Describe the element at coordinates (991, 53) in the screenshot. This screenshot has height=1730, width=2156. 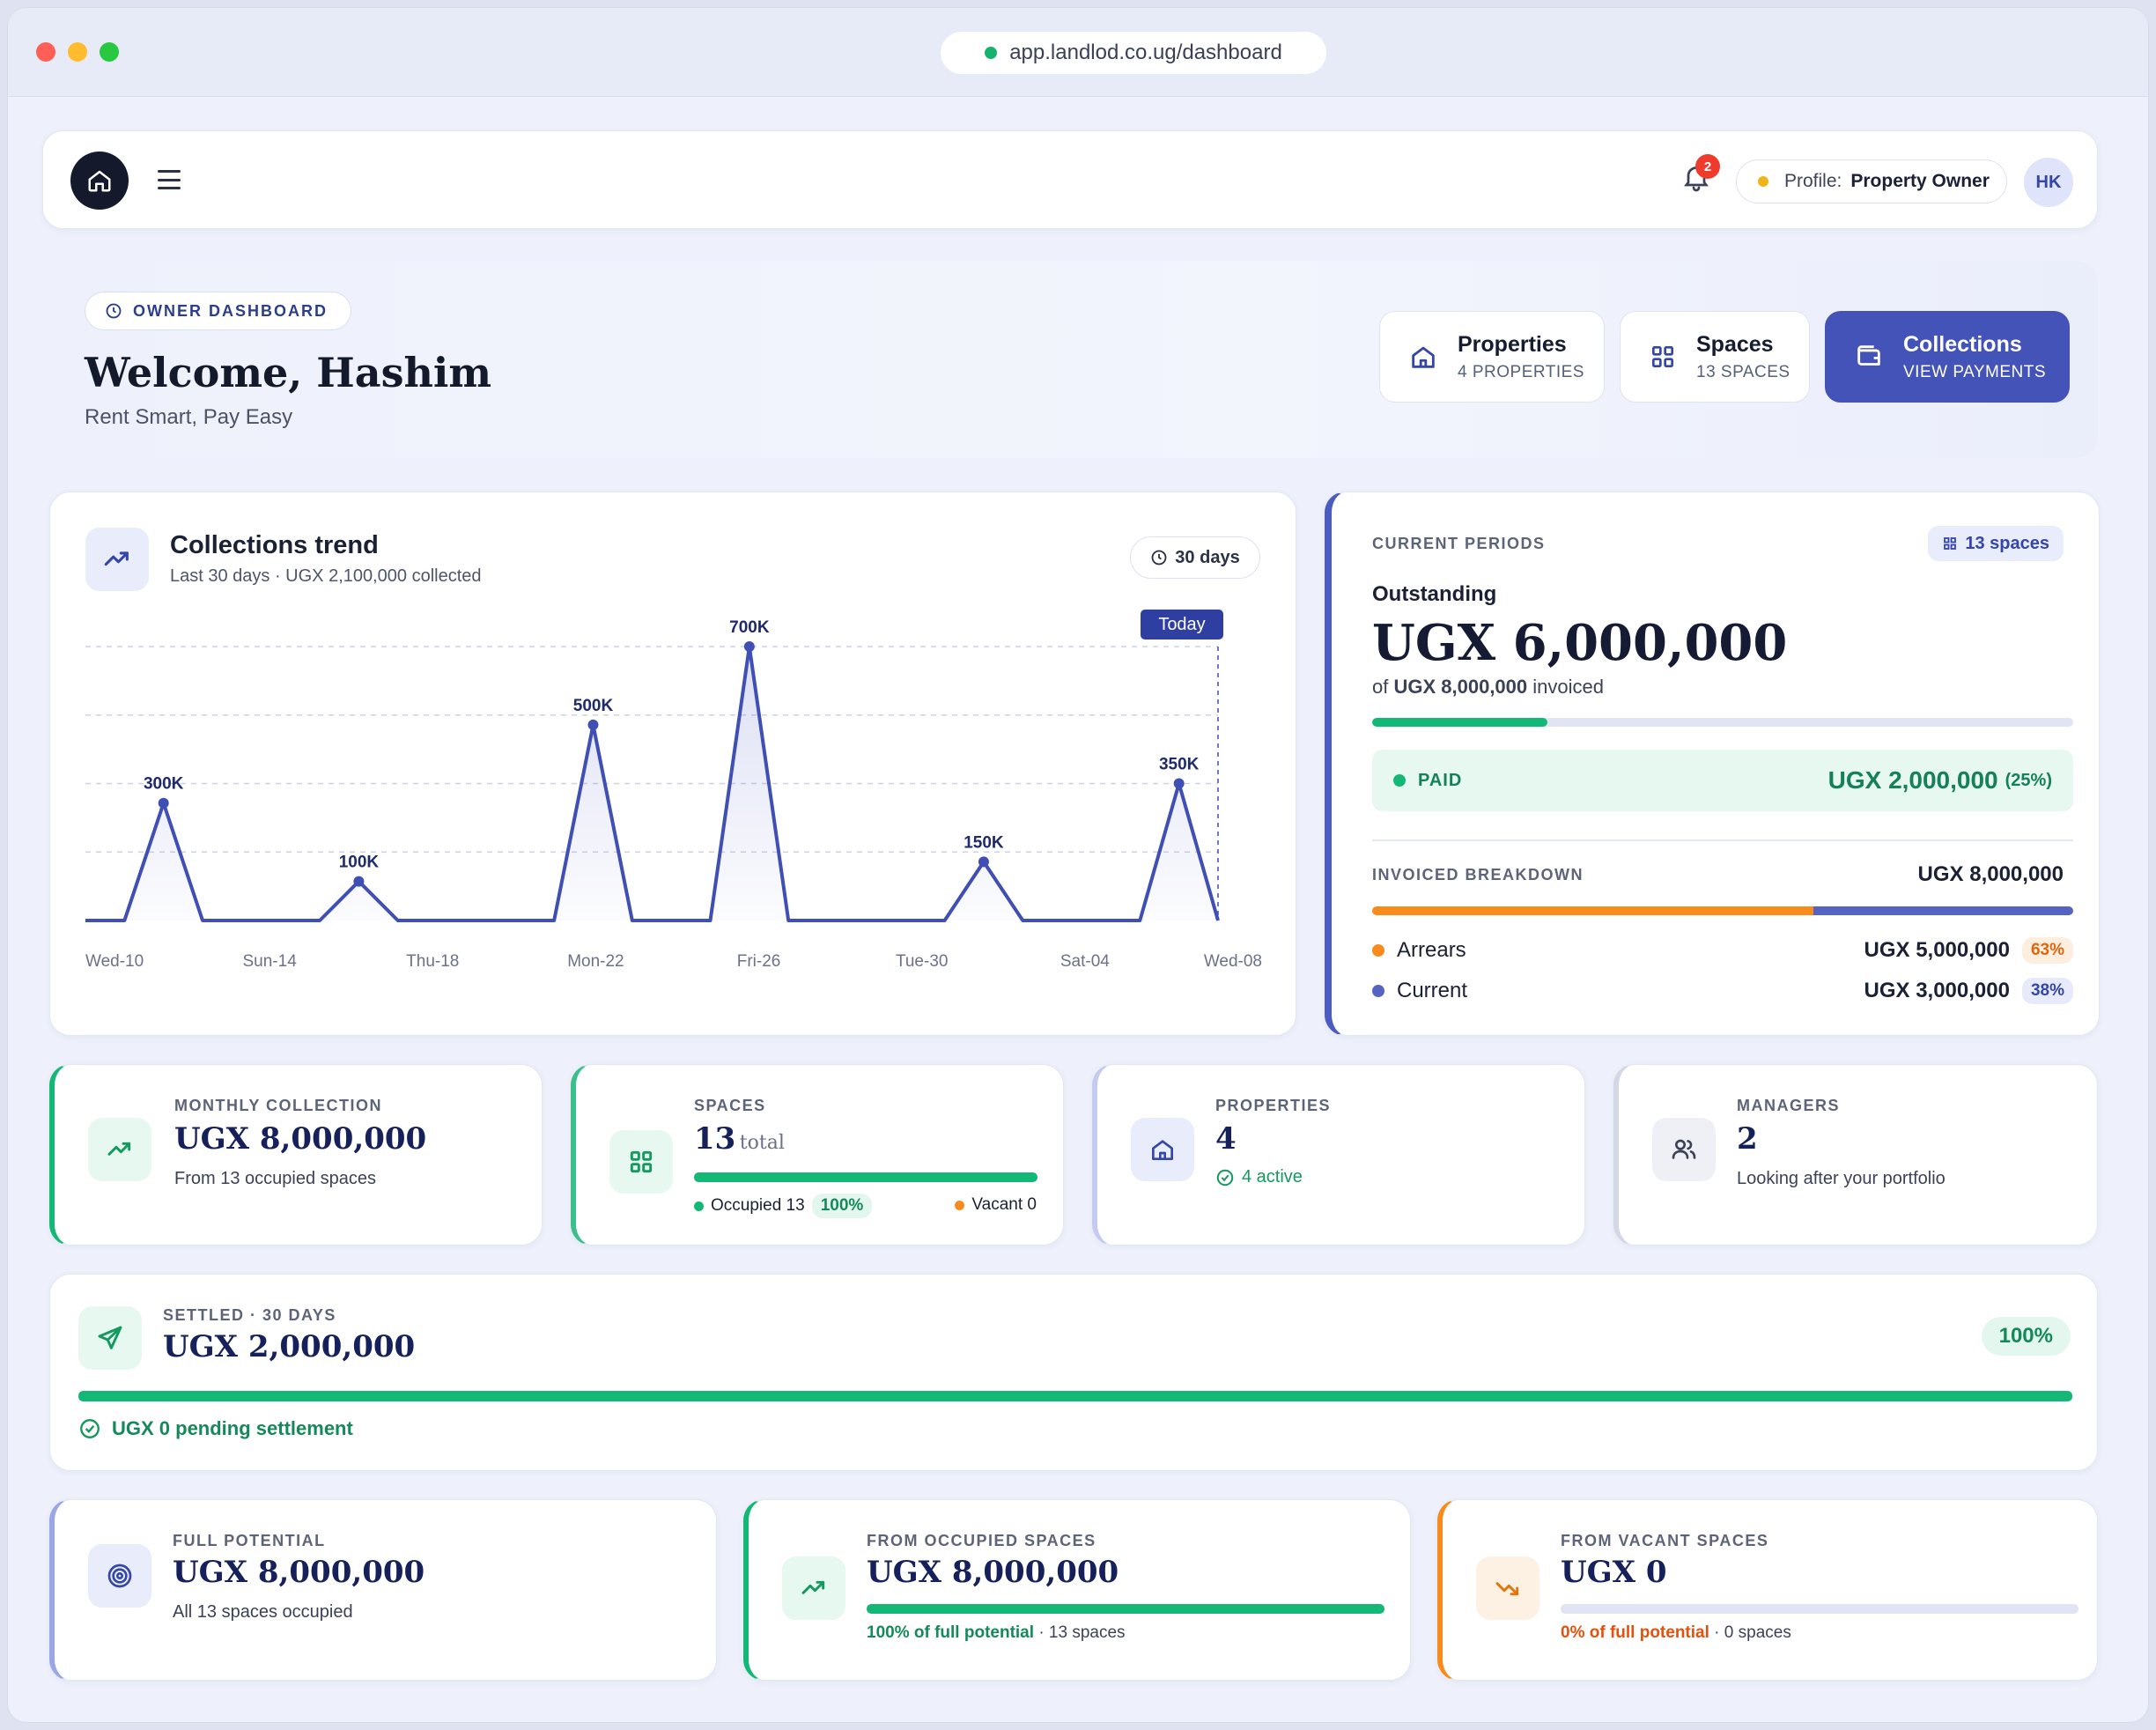
I see `secure-dot-icon` at that location.